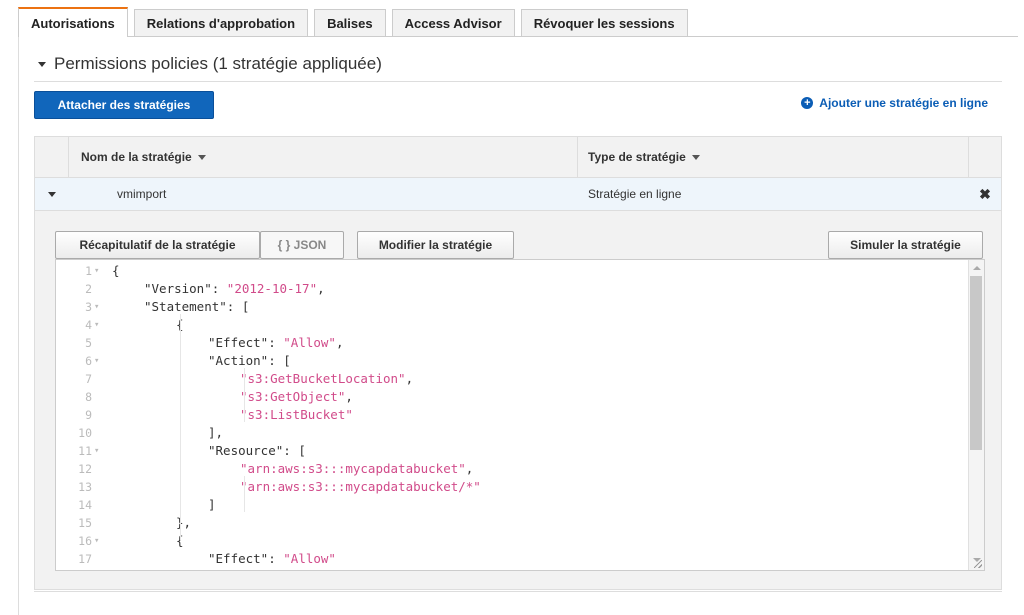 The width and height of the screenshot is (1024, 615). I want to click on code-line: 13 "arn:aws:s3:::mycapdatabucket/*", so click(520, 487).